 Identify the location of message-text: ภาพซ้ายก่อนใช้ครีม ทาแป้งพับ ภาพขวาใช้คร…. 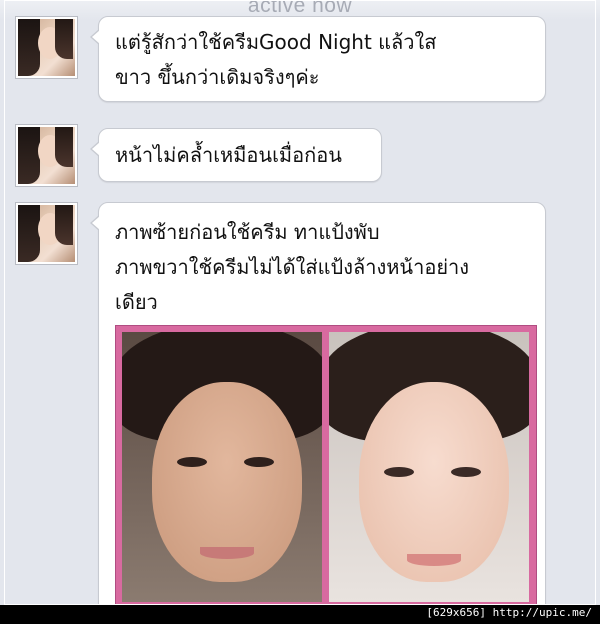
(292, 267).